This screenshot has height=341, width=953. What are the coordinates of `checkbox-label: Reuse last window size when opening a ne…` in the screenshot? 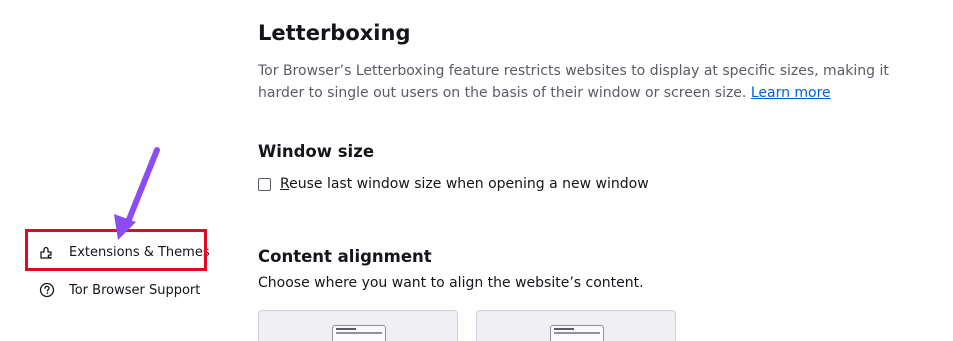 It's located at (464, 184).